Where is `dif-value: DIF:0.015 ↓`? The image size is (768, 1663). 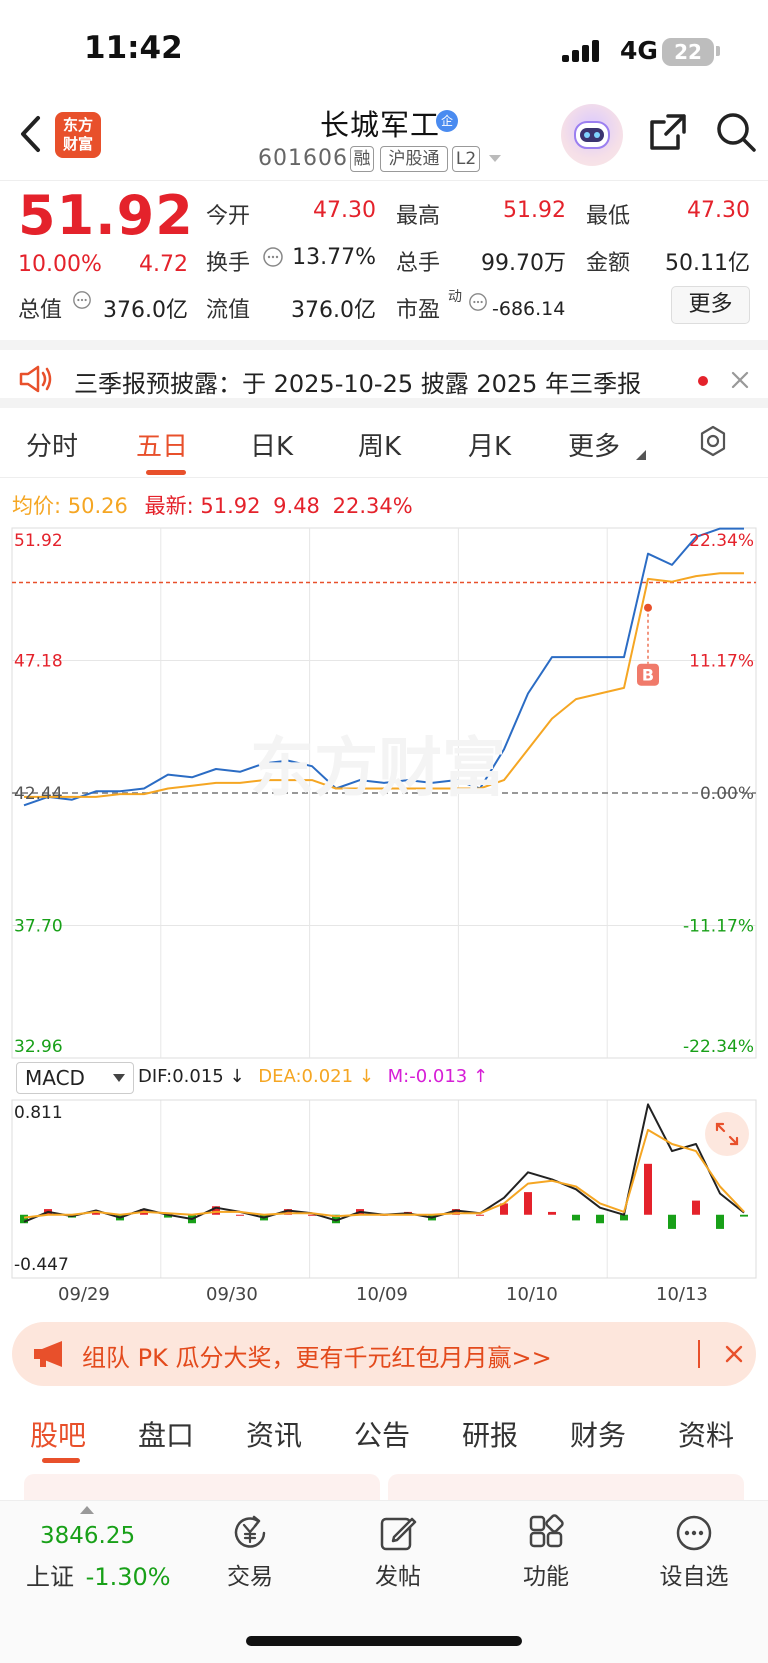
dif-value: DIF:0.015 ↓ is located at coordinates (191, 1076).